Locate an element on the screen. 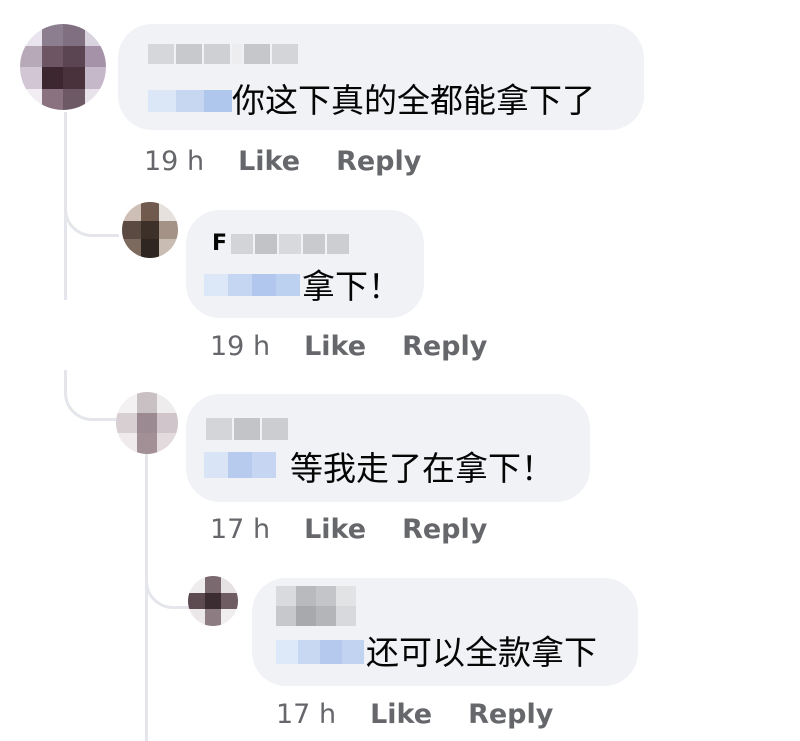  author-initial: F is located at coordinates (220, 243).